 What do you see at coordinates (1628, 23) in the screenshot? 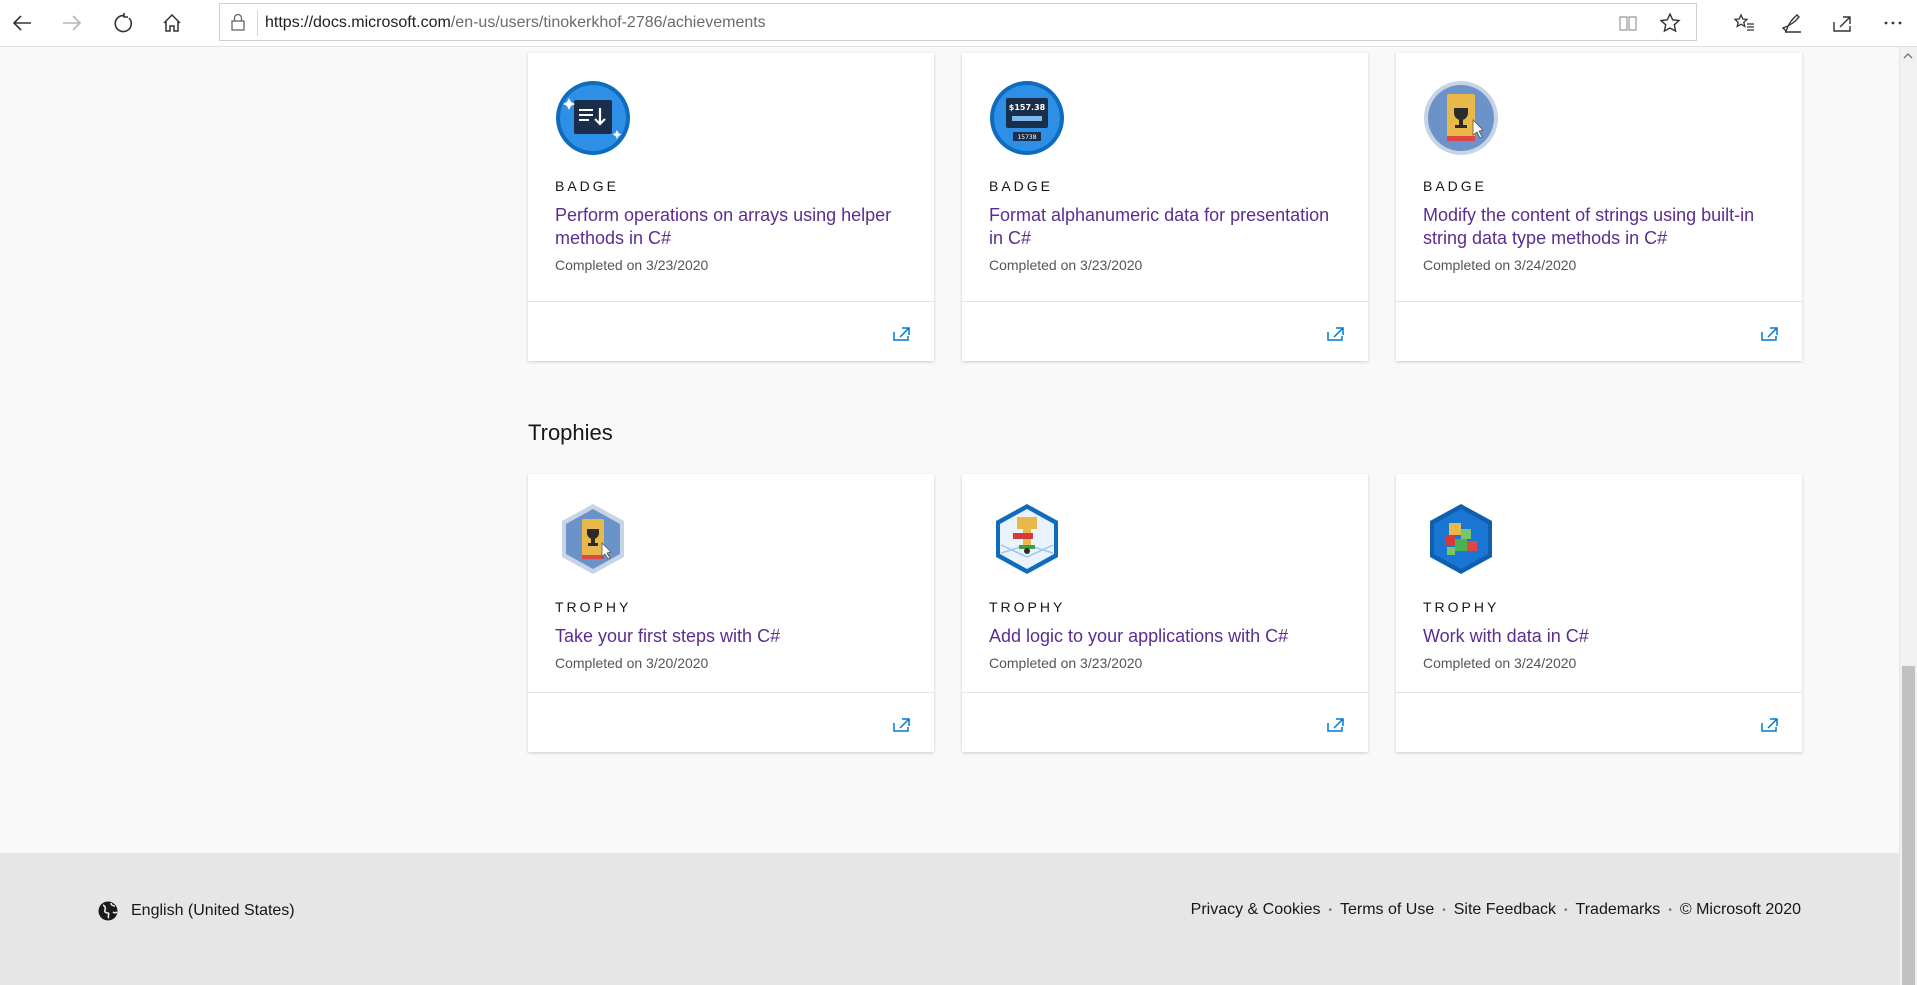
I see `reading-view-icon` at bounding box center [1628, 23].